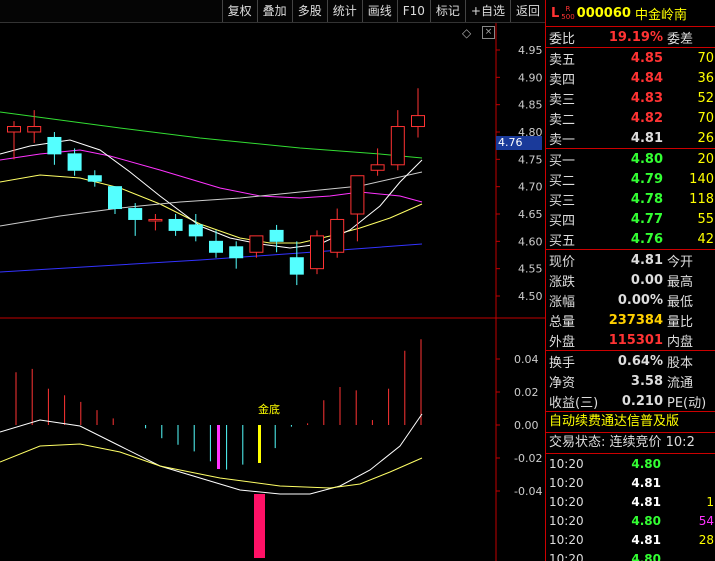  Describe the element at coordinates (604, 13) in the screenshot. I see `stock-code: 000060` at that location.